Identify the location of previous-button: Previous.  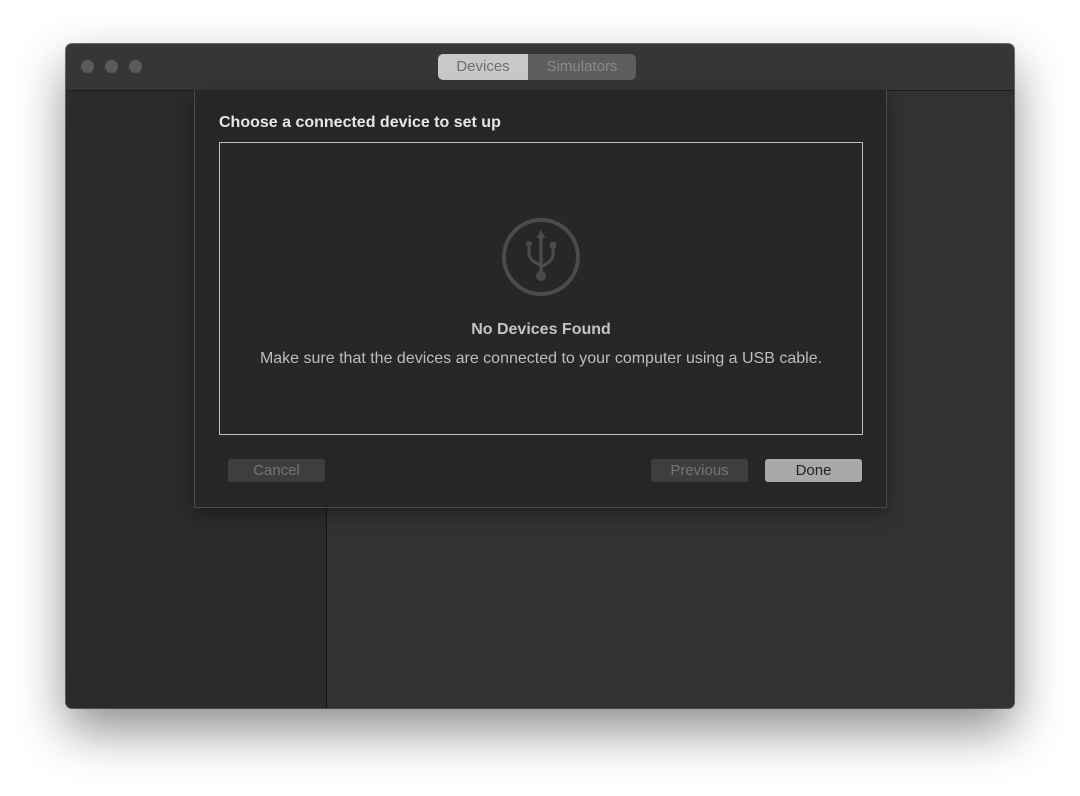
(699, 470).